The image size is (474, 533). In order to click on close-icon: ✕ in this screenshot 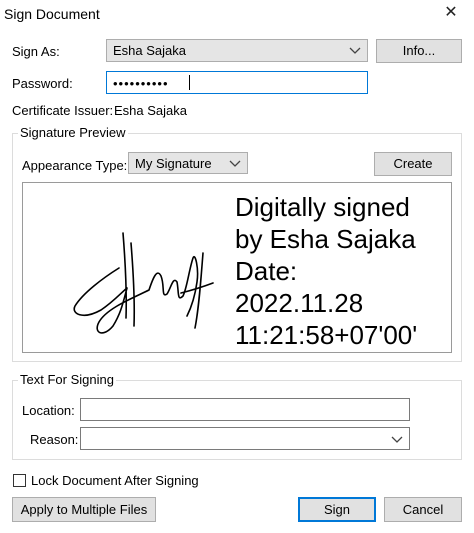, I will do `click(451, 13)`.